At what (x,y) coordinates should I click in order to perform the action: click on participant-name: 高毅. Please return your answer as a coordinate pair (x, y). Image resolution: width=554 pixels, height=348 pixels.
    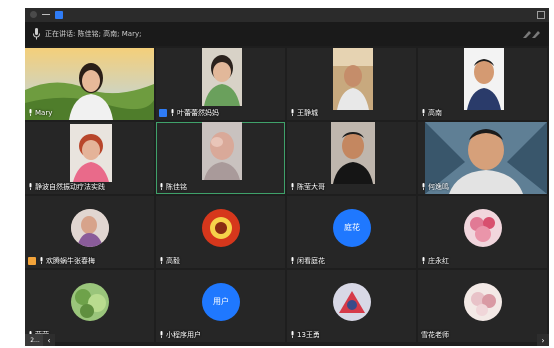
    Looking at the image, I should click on (169, 261).